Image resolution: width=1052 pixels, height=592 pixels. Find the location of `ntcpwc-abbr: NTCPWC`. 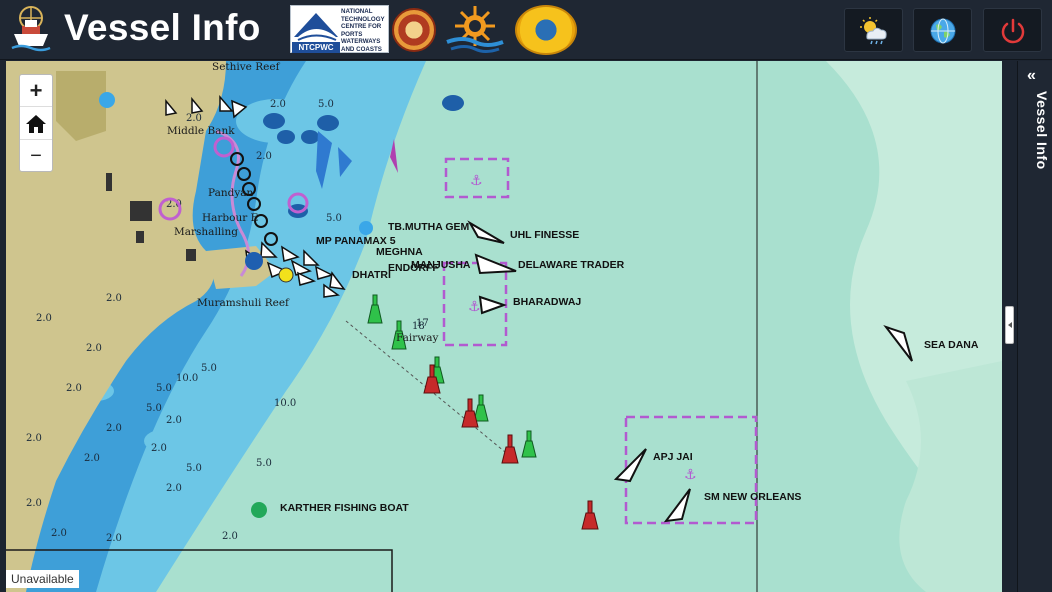

ntcpwc-abbr: NTCPWC is located at coordinates (316, 47).